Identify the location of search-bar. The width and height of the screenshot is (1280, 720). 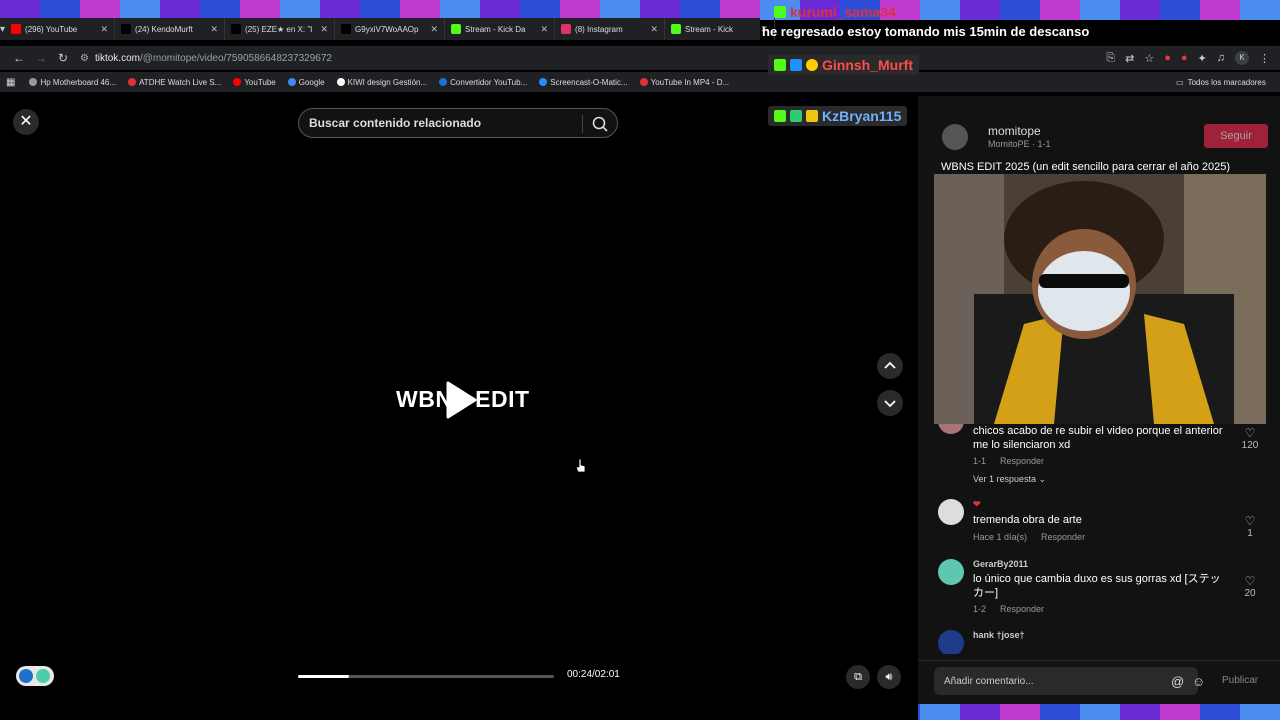
(458, 123).